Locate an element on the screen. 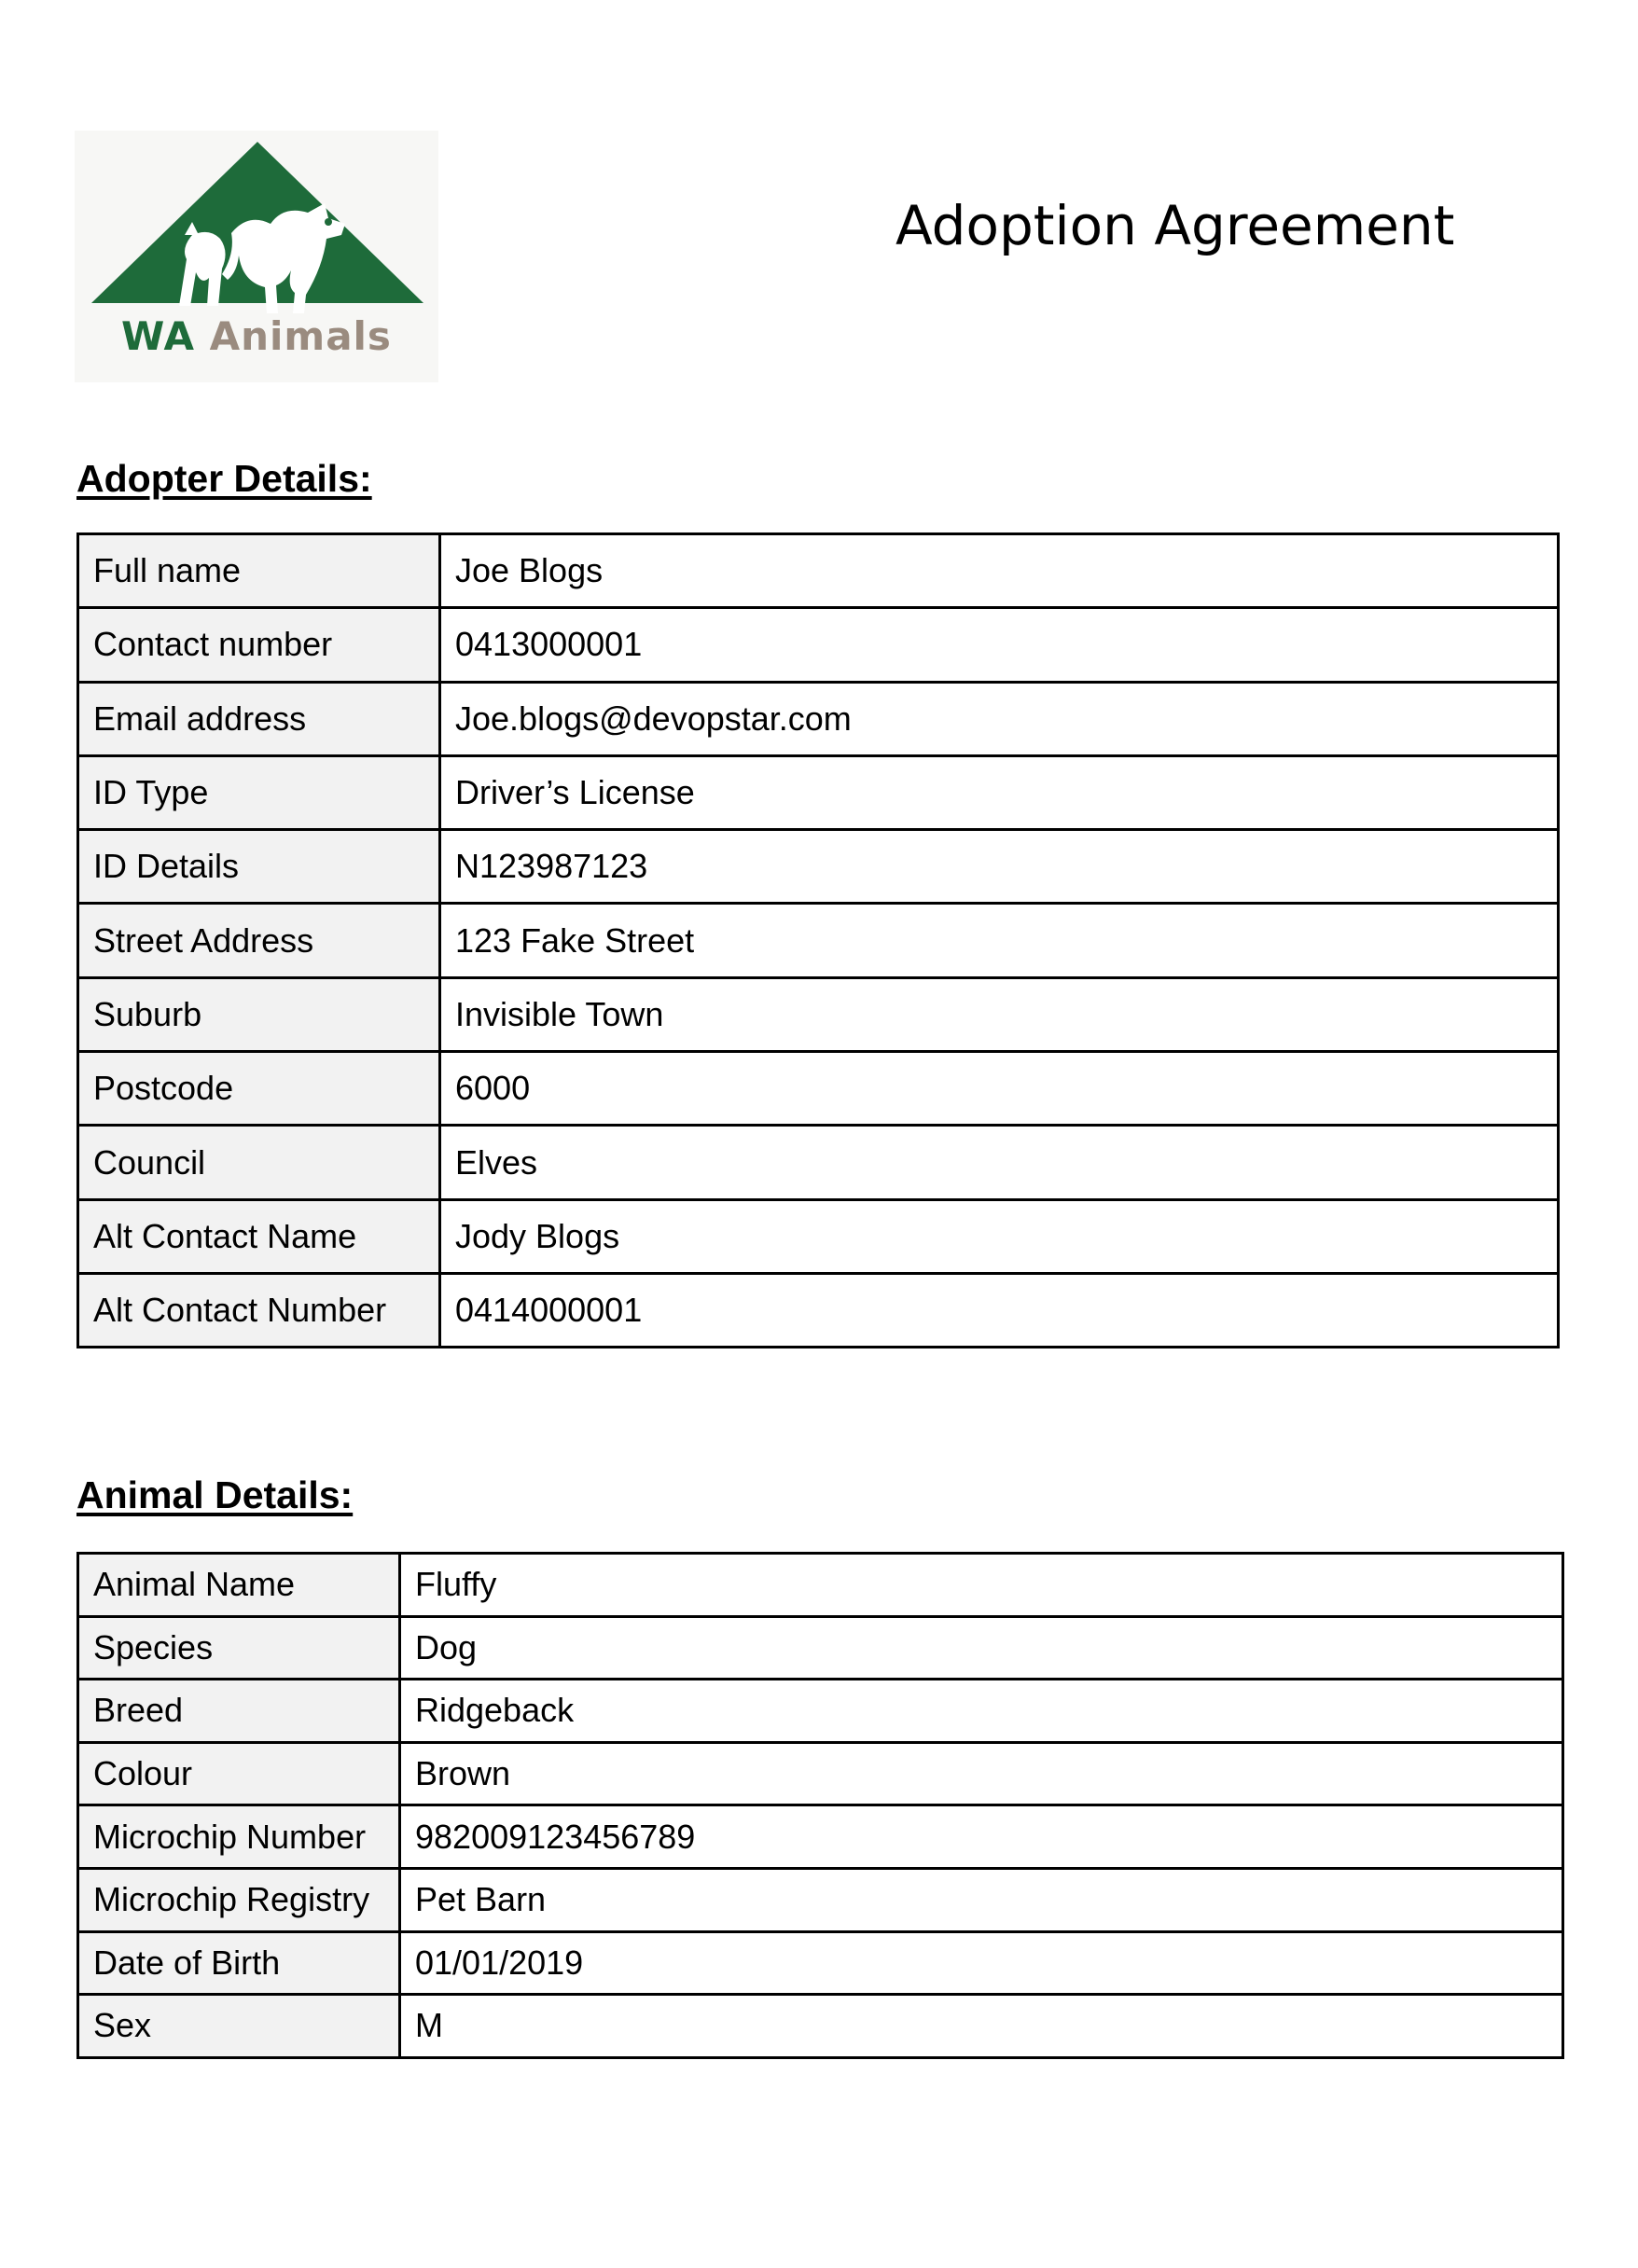 Image resolution: width=1638 pixels, height=2268 pixels. logo-wordmark: WA Animals is located at coordinates (256, 336).